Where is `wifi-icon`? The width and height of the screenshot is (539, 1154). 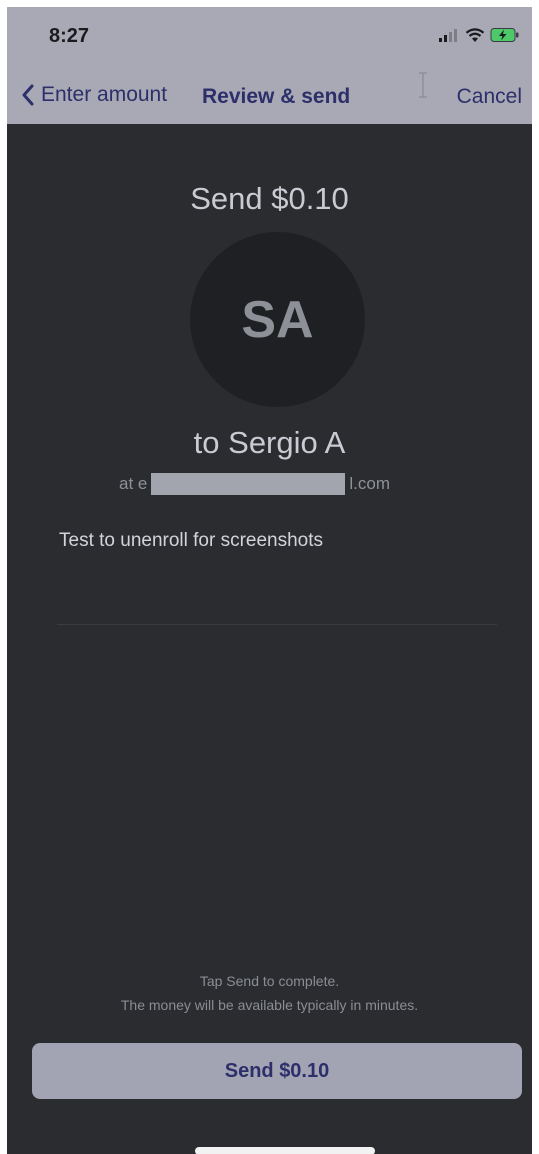
wifi-icon is located at coordinates (475, 35).